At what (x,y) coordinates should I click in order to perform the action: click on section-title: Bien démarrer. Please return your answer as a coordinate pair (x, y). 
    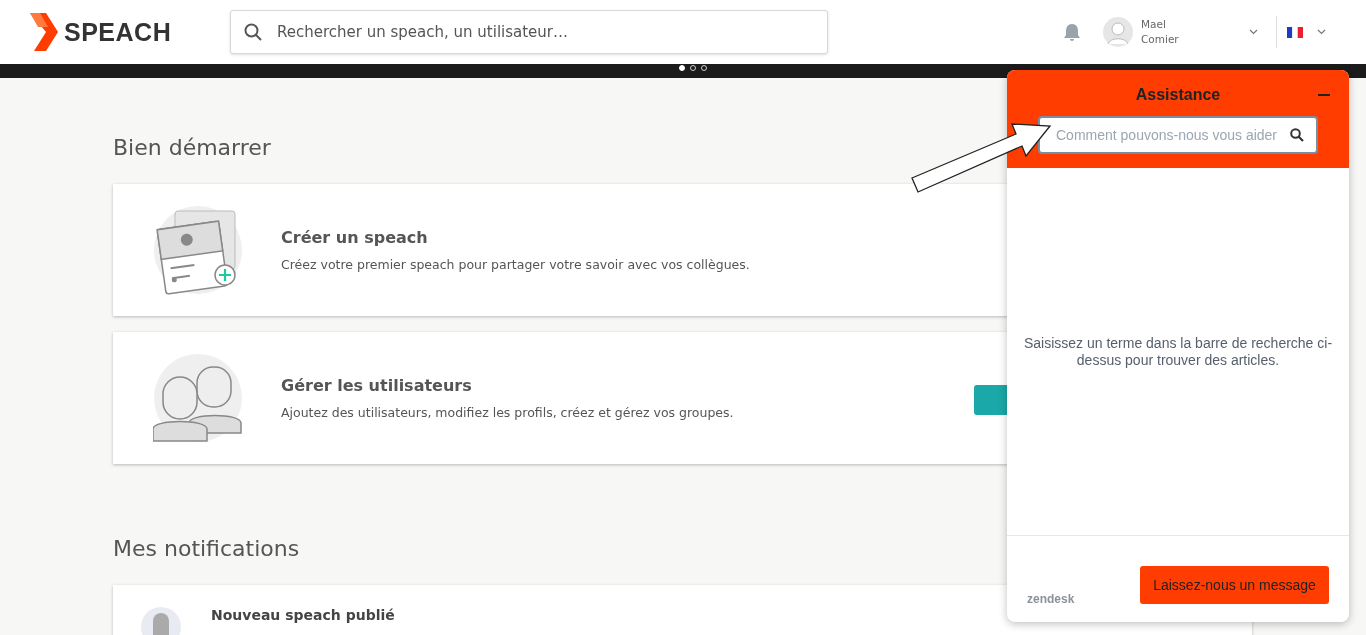
    Looking at the image, I should click on (192, 147).